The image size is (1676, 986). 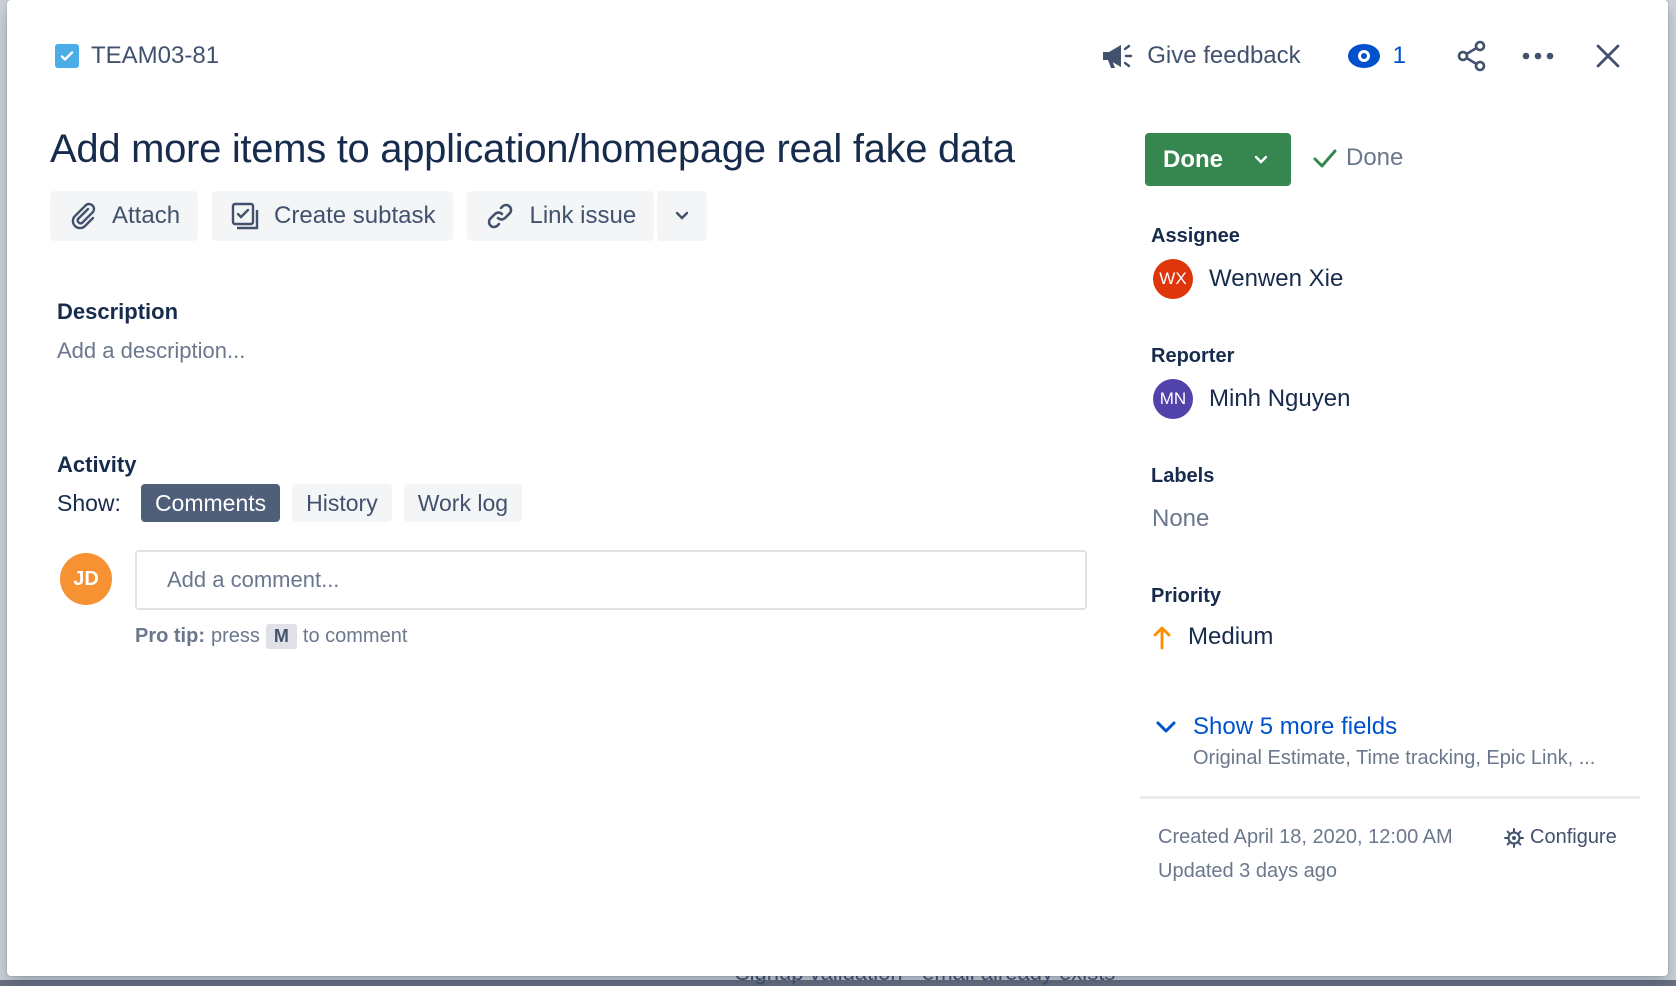 What do you see at coordinates (1173, 279) in the screenshot?
I see `assignee-avatar: WX` at bounding box center [1173, 279].